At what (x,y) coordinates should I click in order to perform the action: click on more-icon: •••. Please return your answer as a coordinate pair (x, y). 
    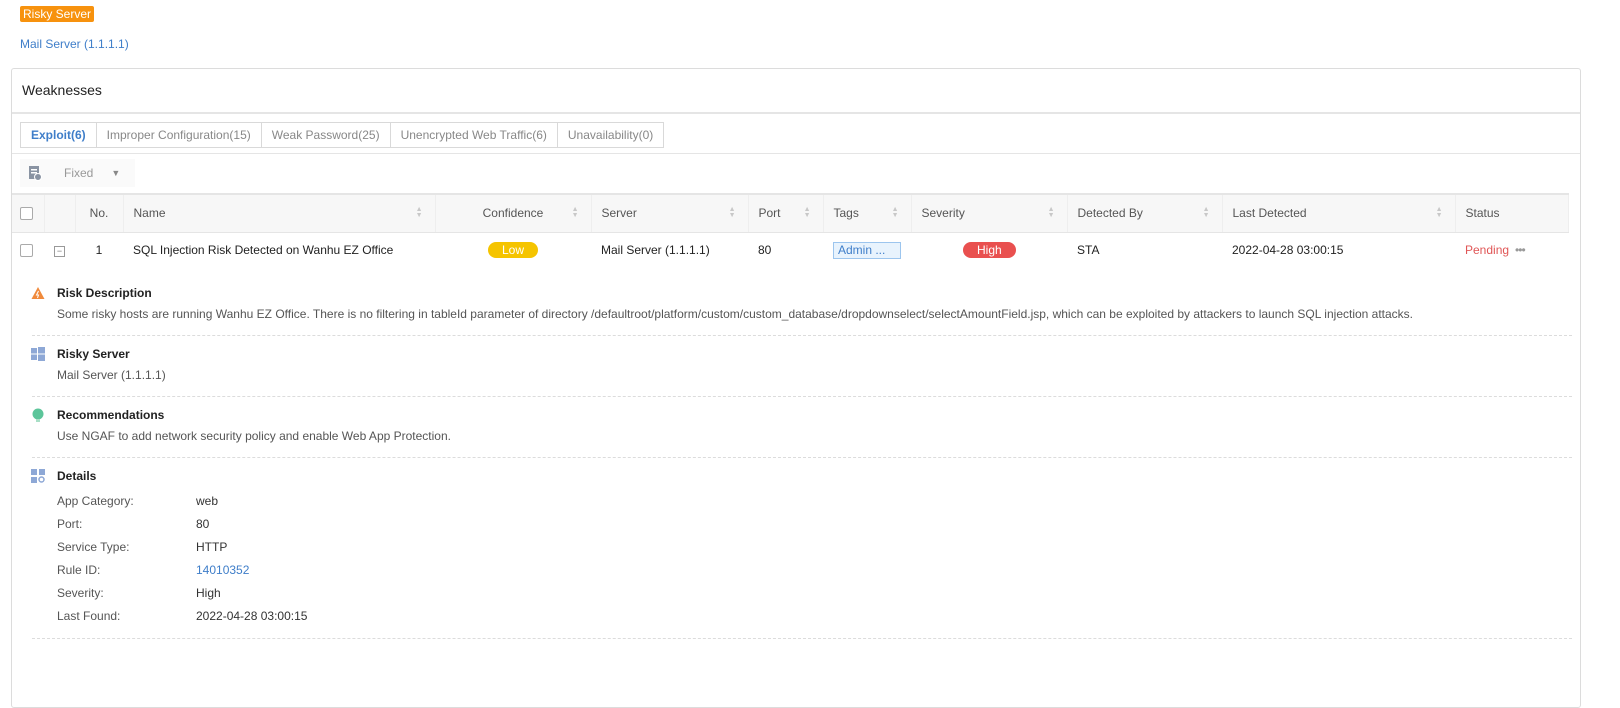
    Looking at the image, I should click on (1520, 250).